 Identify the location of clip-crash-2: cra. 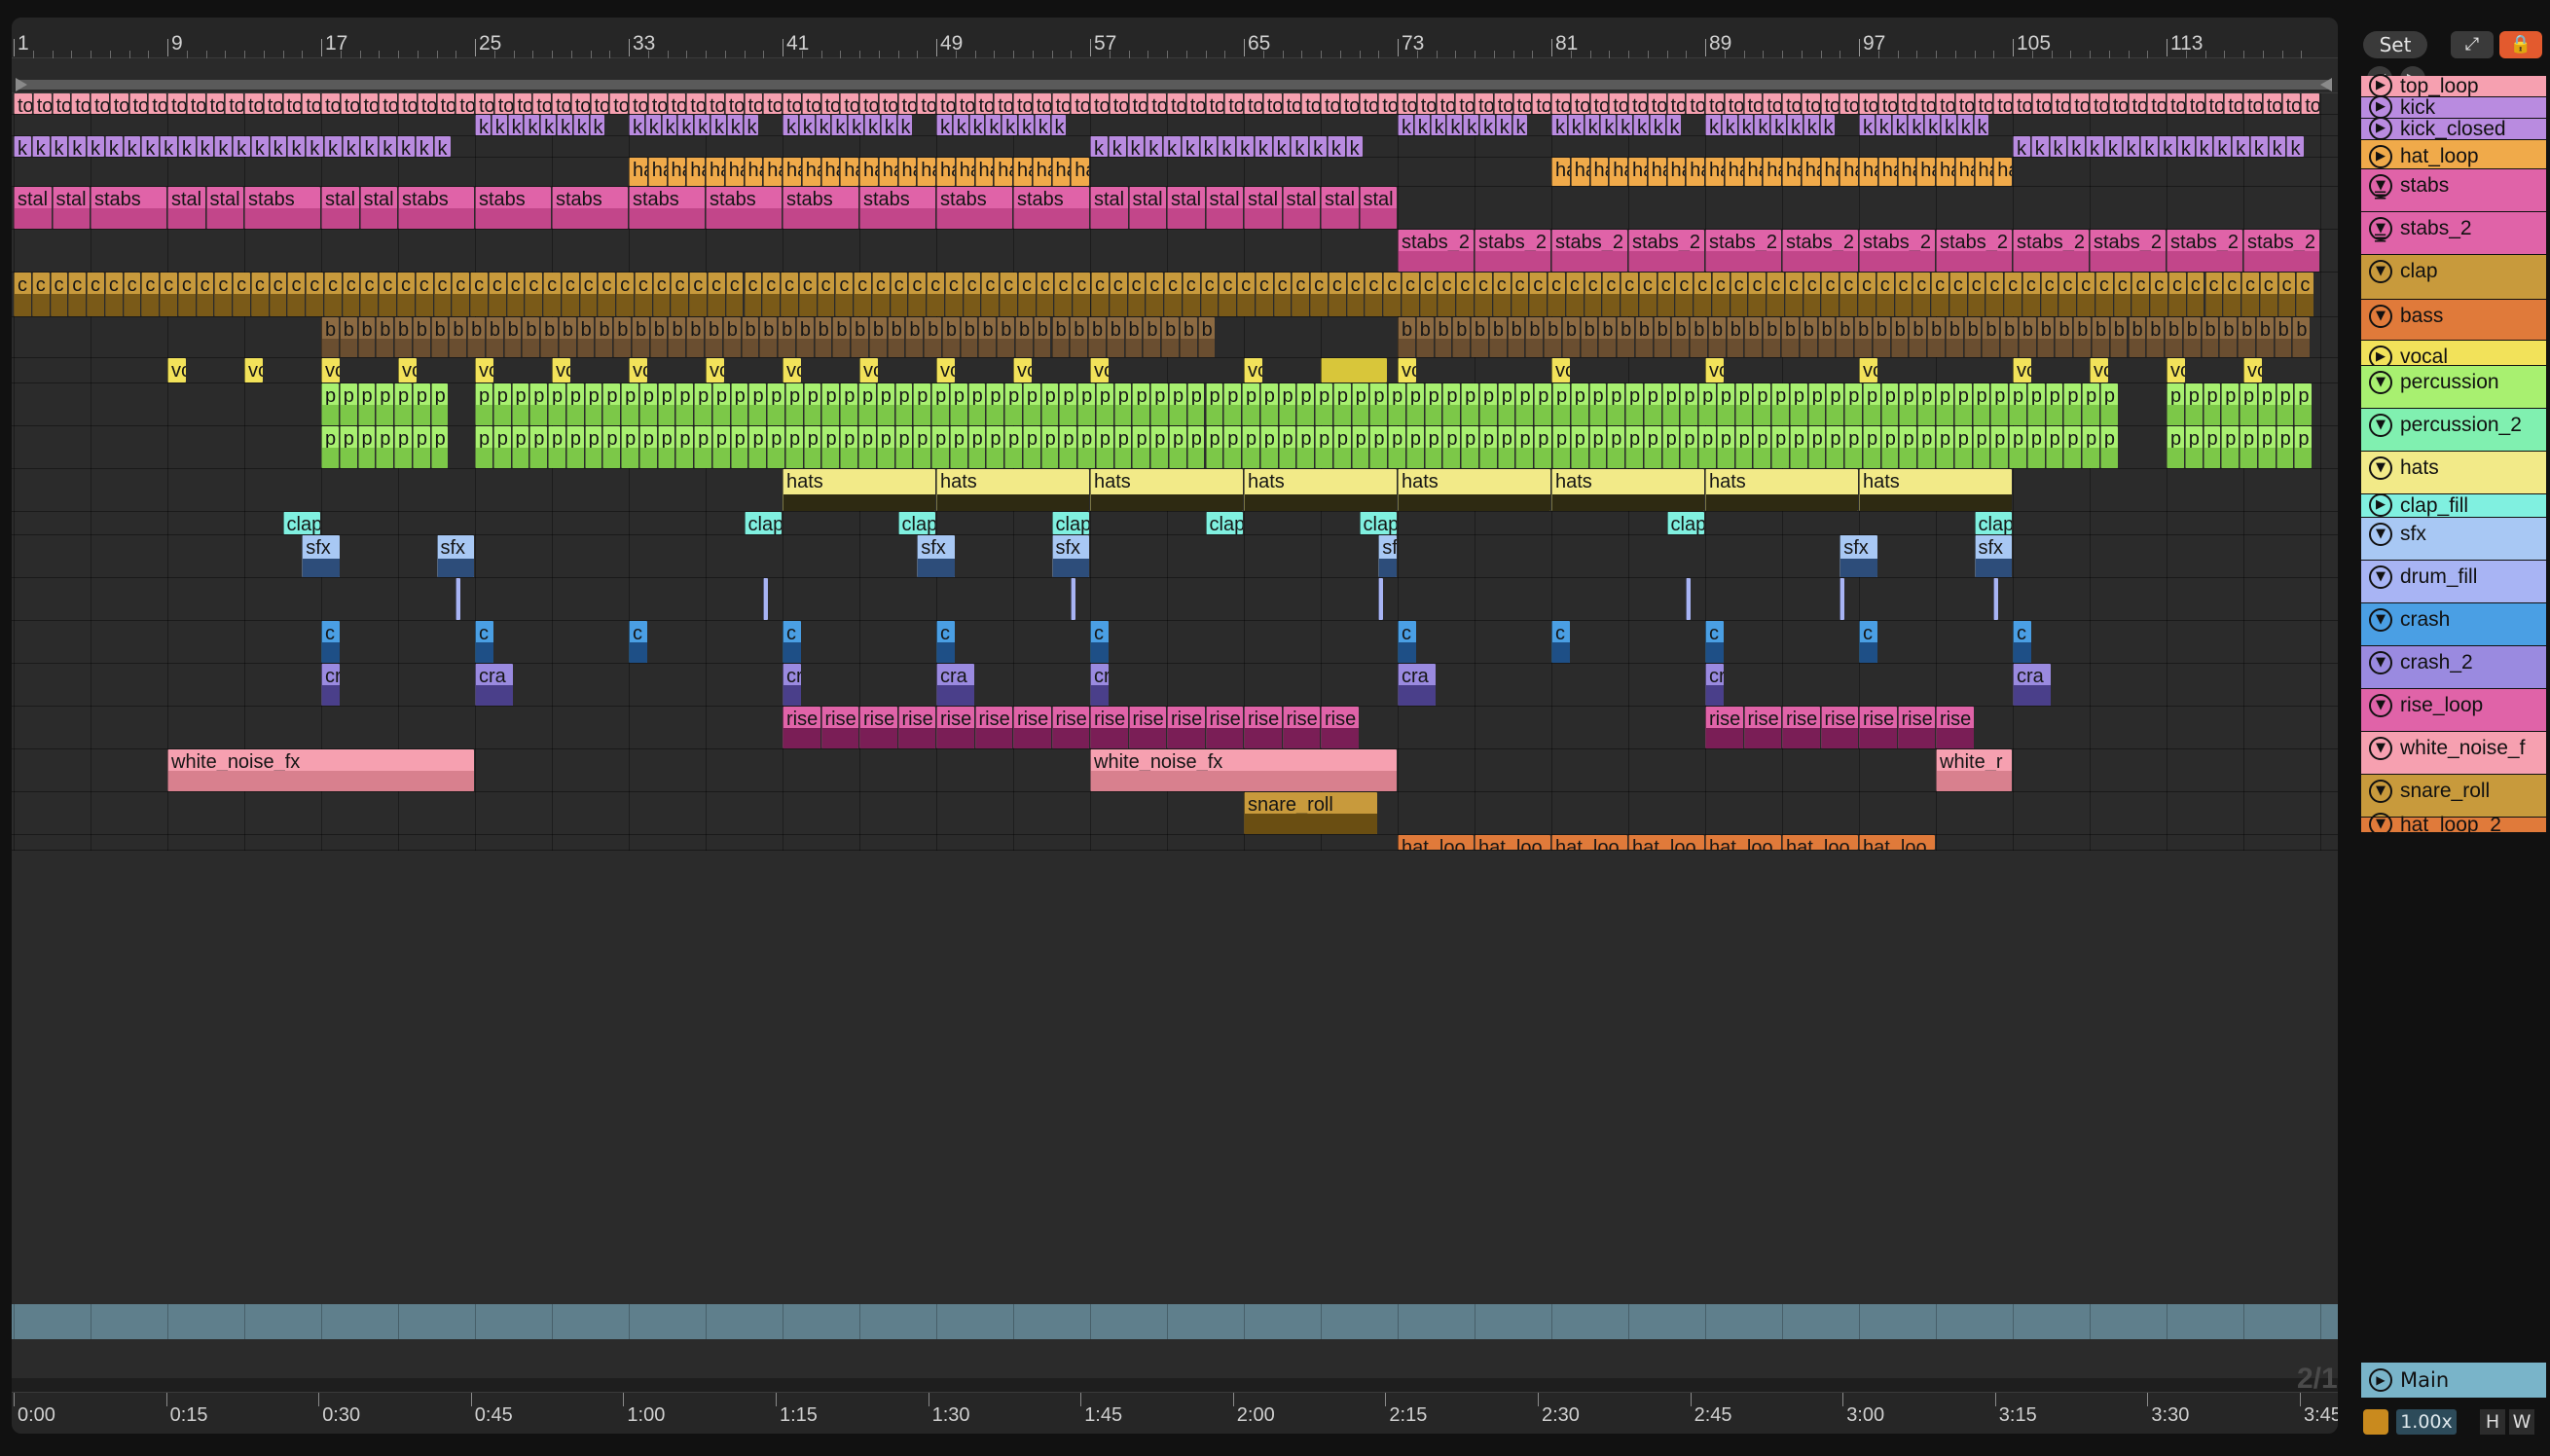
(2032, 685).